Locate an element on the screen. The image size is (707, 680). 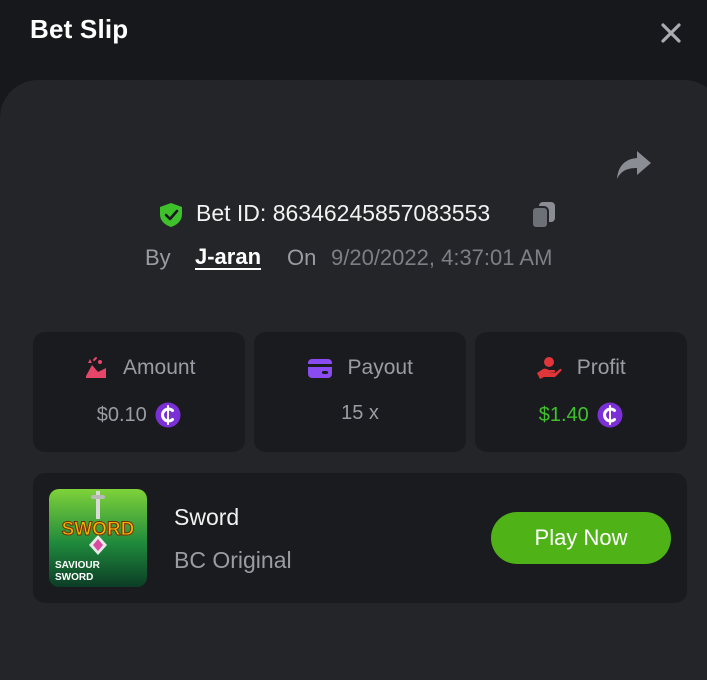
verified-shield-icon is located at coordinates (171, 215).